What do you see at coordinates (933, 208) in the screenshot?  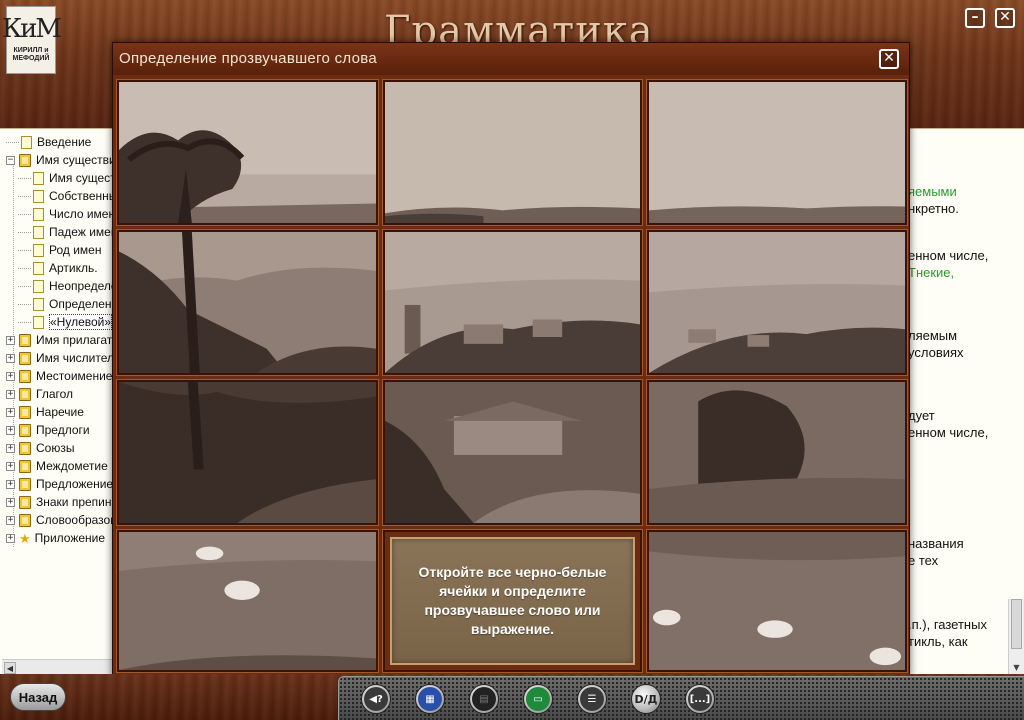 I see `content-text-line: нкретно.` at bounding box center [933, 208].